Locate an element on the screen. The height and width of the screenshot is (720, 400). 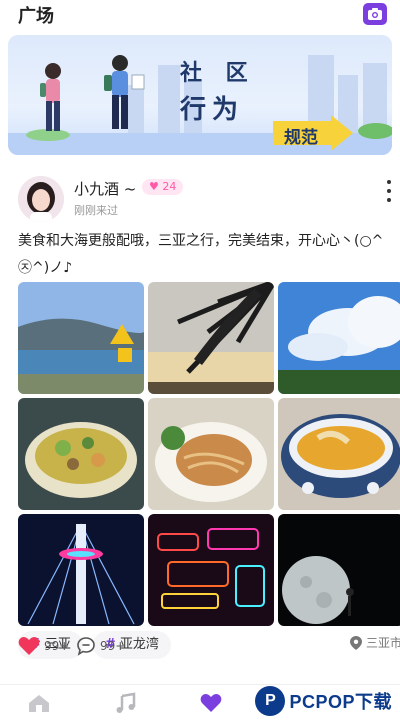
avatar is located at coordinates (41, 199).